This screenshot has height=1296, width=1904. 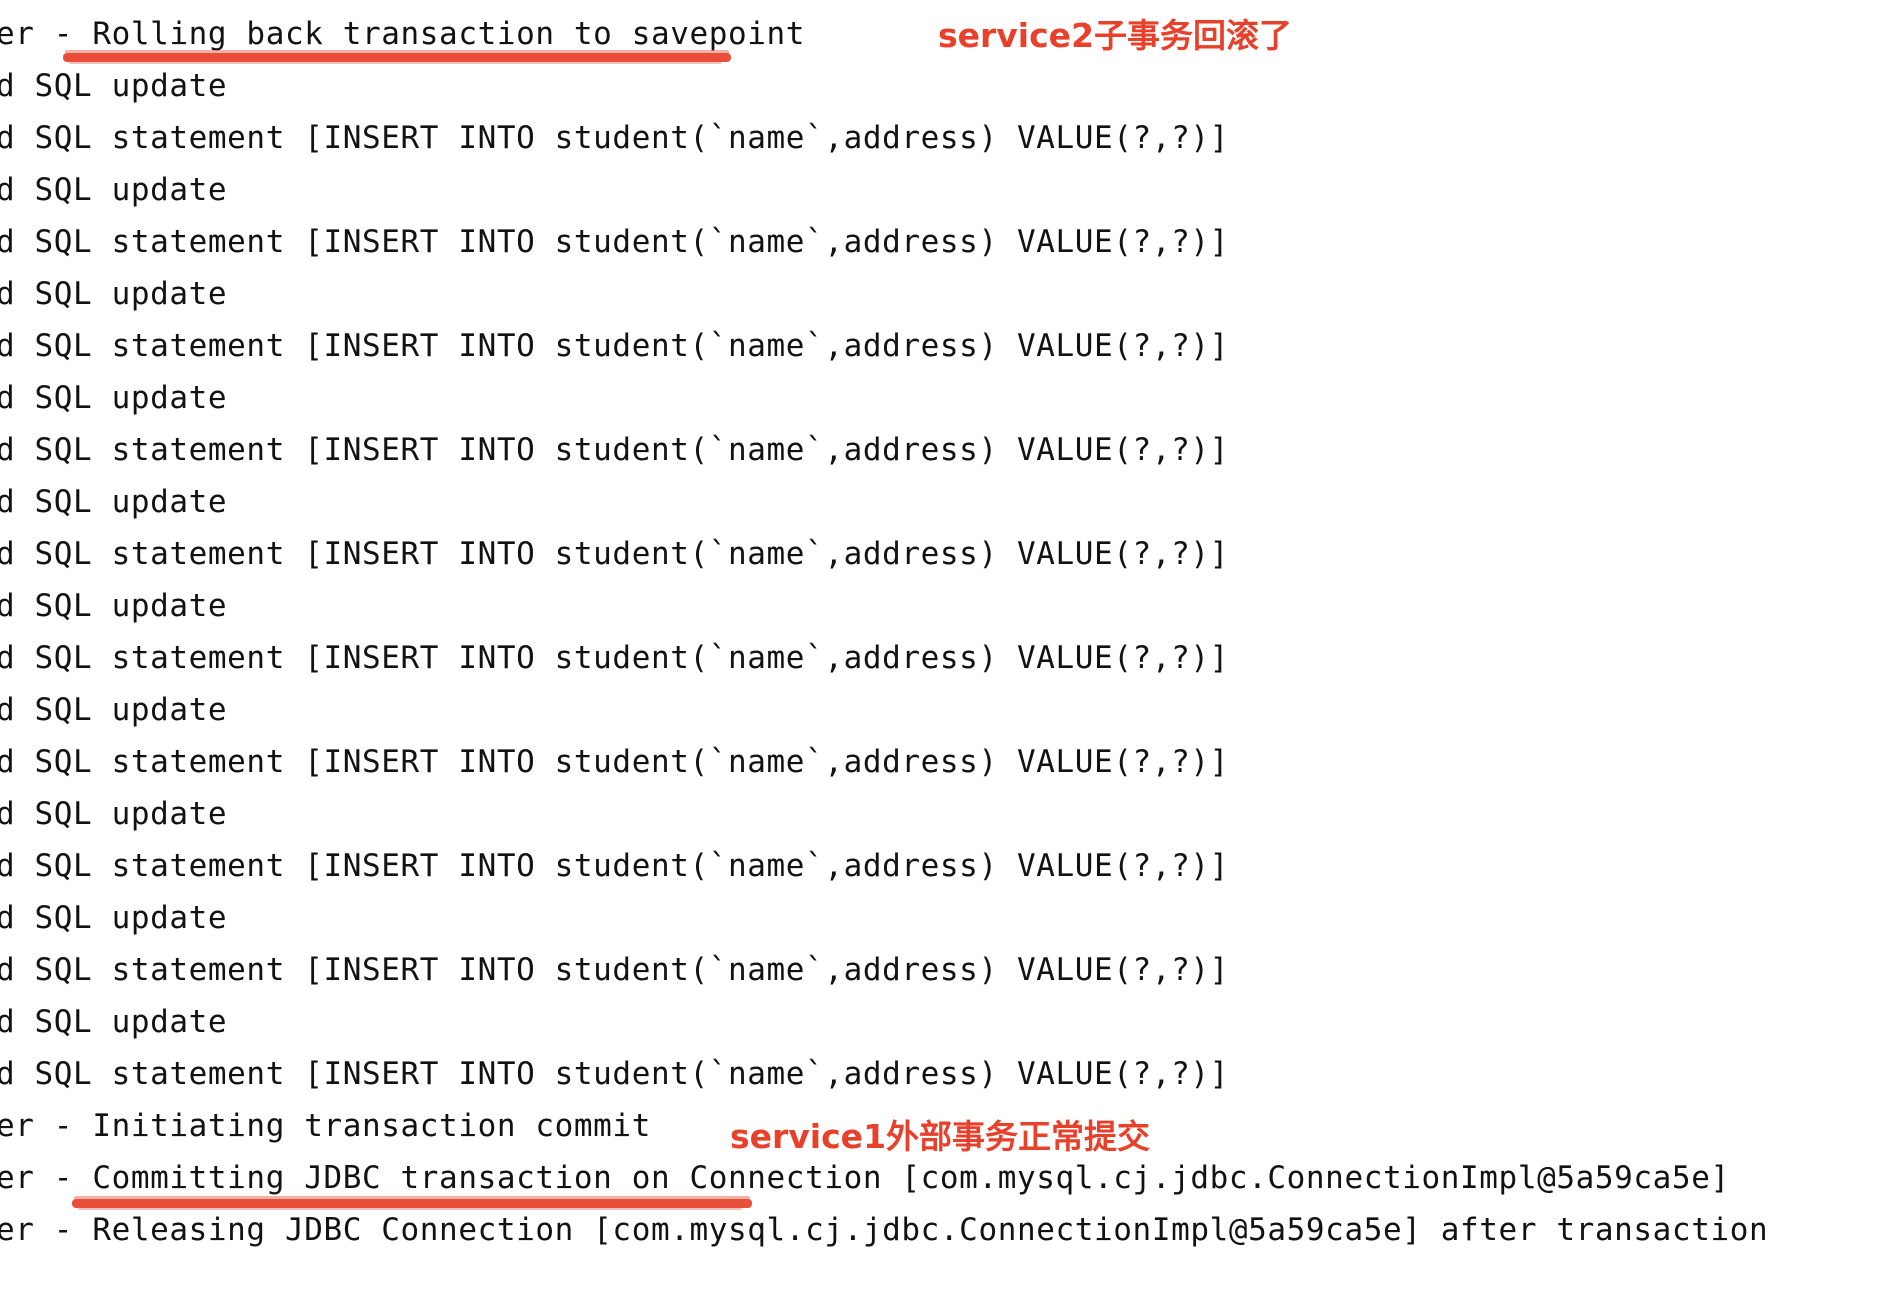 What do you see at coordinates (940, 1136) in the screenshot?
I see `annotation-service1-commit: service1外部事务正常提交` at bounding box center [940, 1136].